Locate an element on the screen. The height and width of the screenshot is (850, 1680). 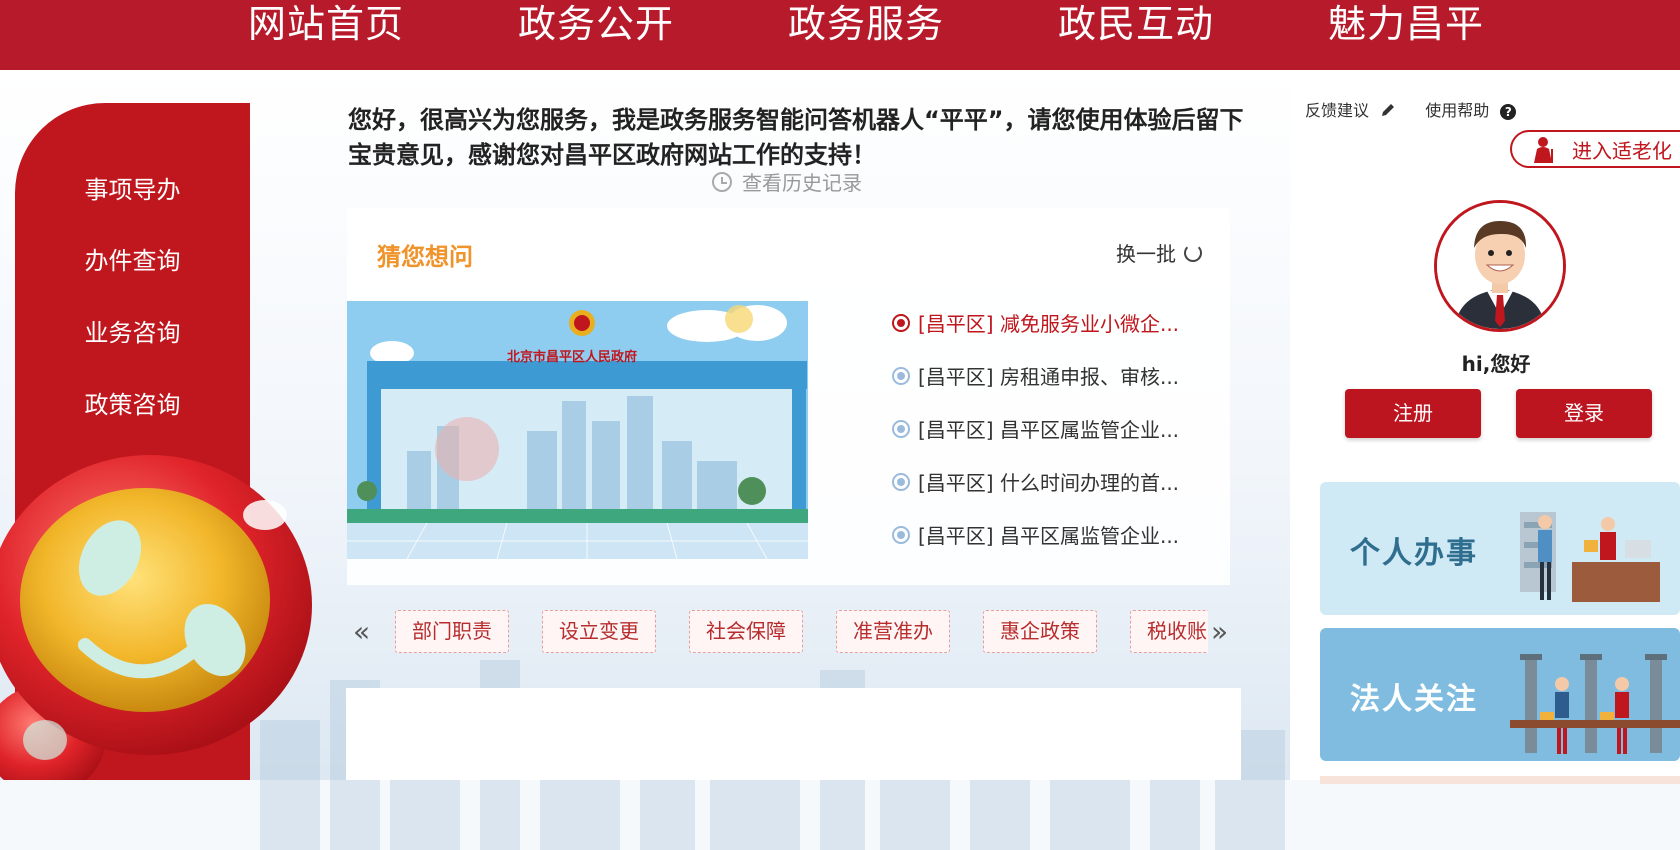
topic-tags-bar: « 部门职责 设立变更 社会保障 准营准办 惠企政策 税收账 » is located at coordinates (788, 632).